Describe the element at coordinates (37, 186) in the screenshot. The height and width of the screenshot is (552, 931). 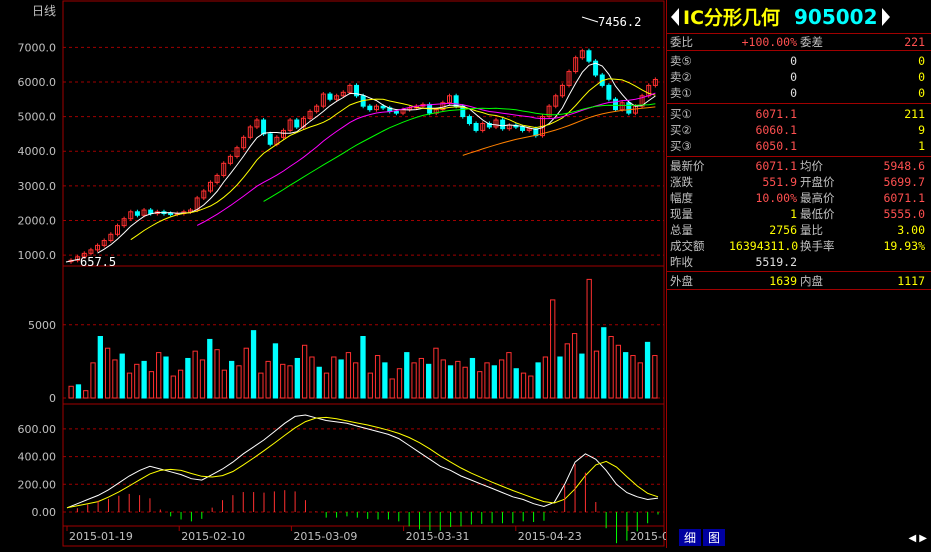
I see `price-tick-label: 3000.0` at that location.